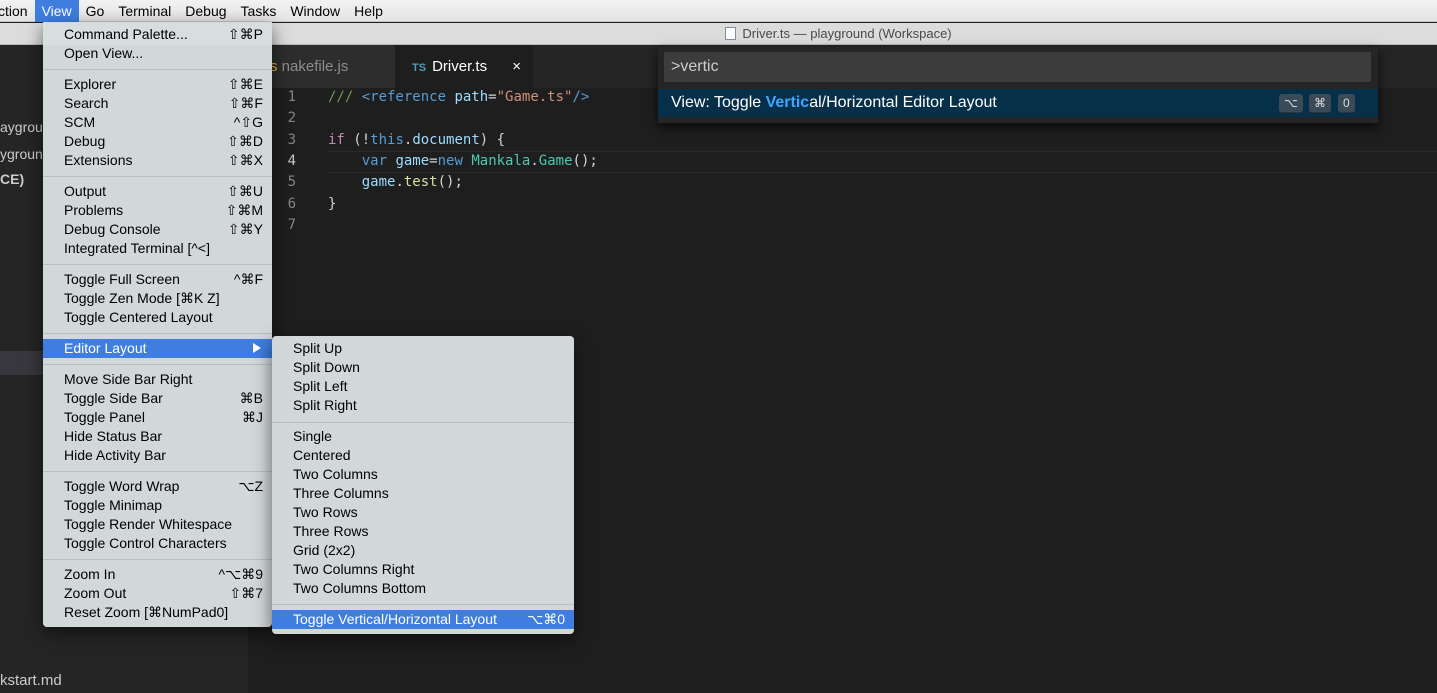  I want to click on menu-item-label: Debug, so click(85, 141).